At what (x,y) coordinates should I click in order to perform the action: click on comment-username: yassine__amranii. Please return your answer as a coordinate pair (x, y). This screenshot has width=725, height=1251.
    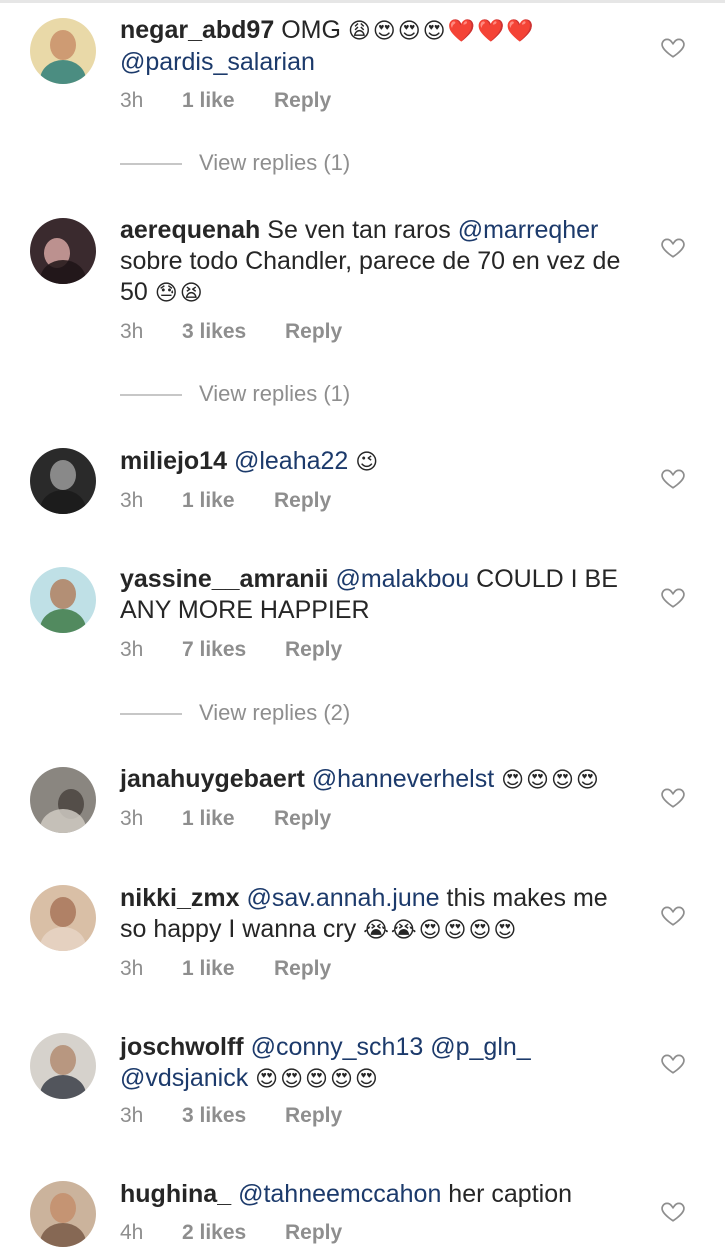
    Looking at the image, I should click on (224, 579).